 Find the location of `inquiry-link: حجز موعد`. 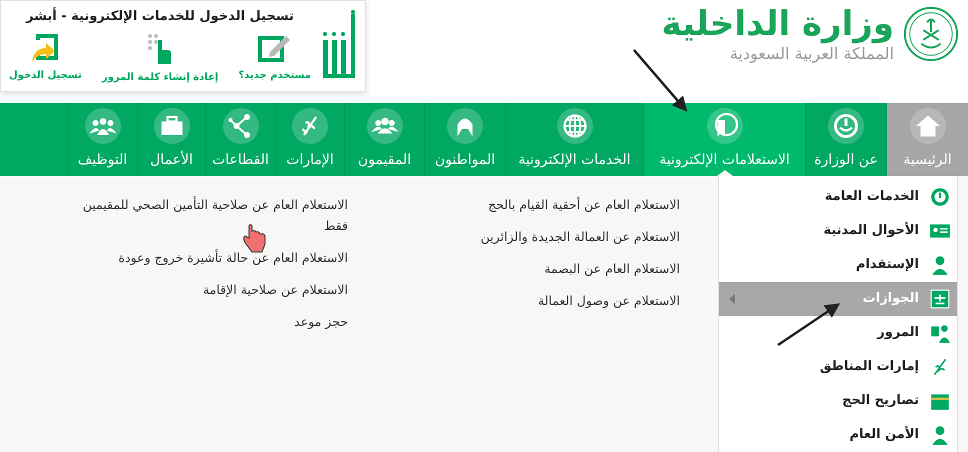

inquiry-link: حجز موعد is located at coordinates (205, 321).